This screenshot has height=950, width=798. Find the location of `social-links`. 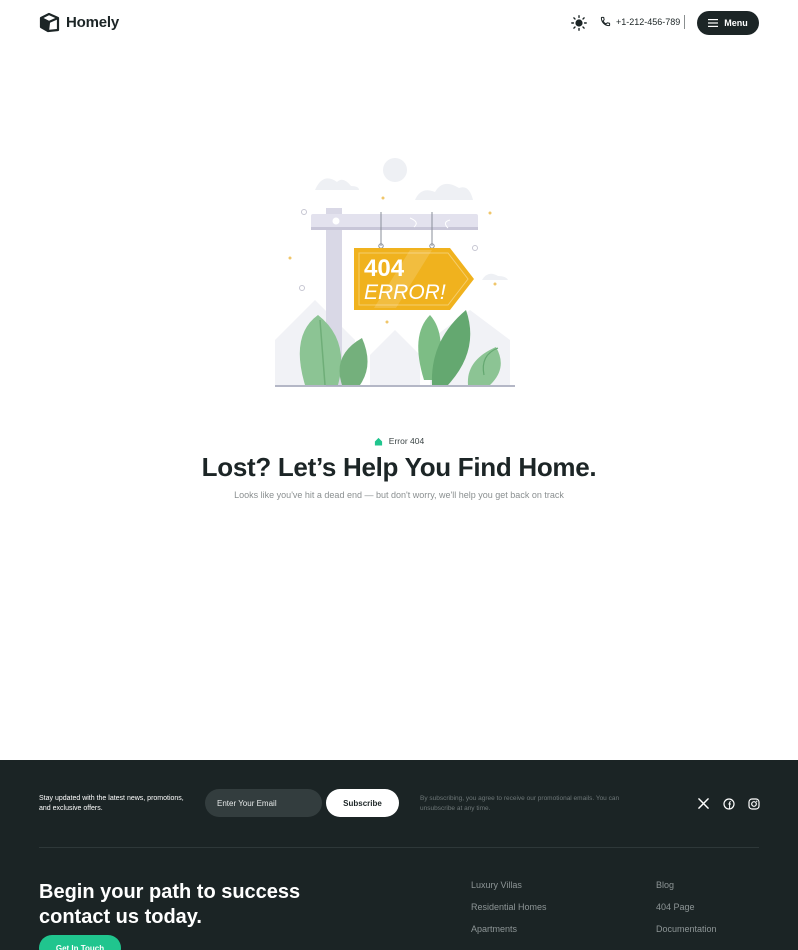

social-links is located at coordinates (728, 803).